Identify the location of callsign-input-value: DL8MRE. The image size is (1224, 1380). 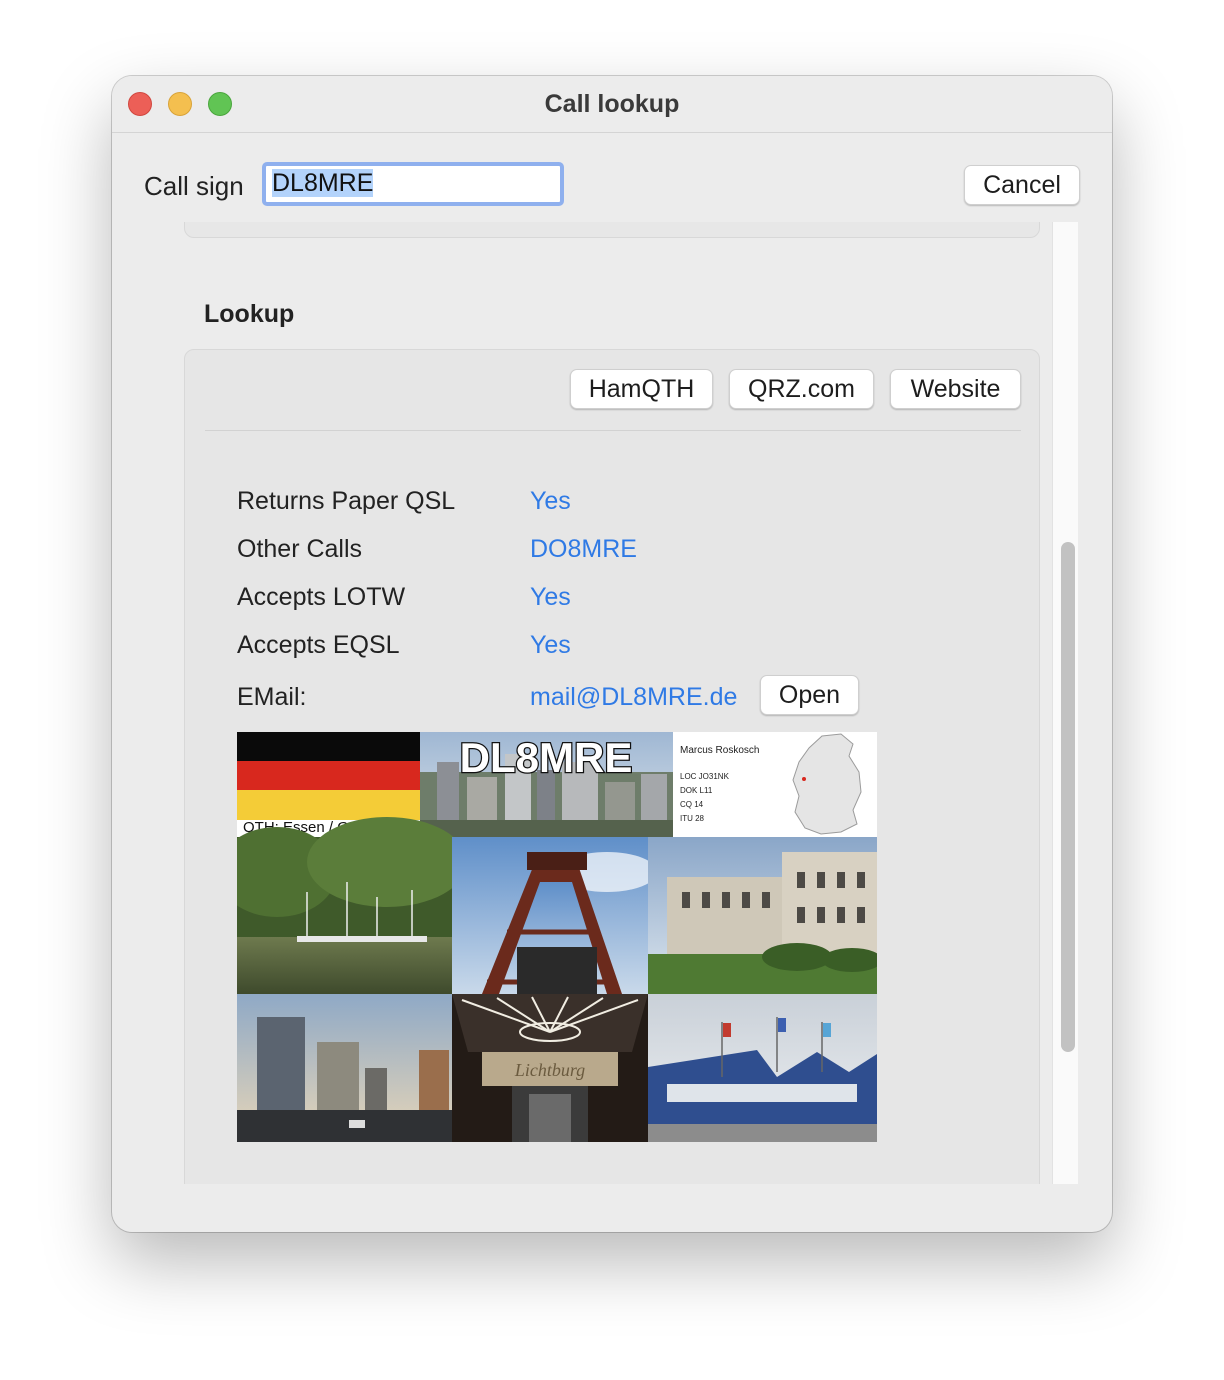
(323, 183).